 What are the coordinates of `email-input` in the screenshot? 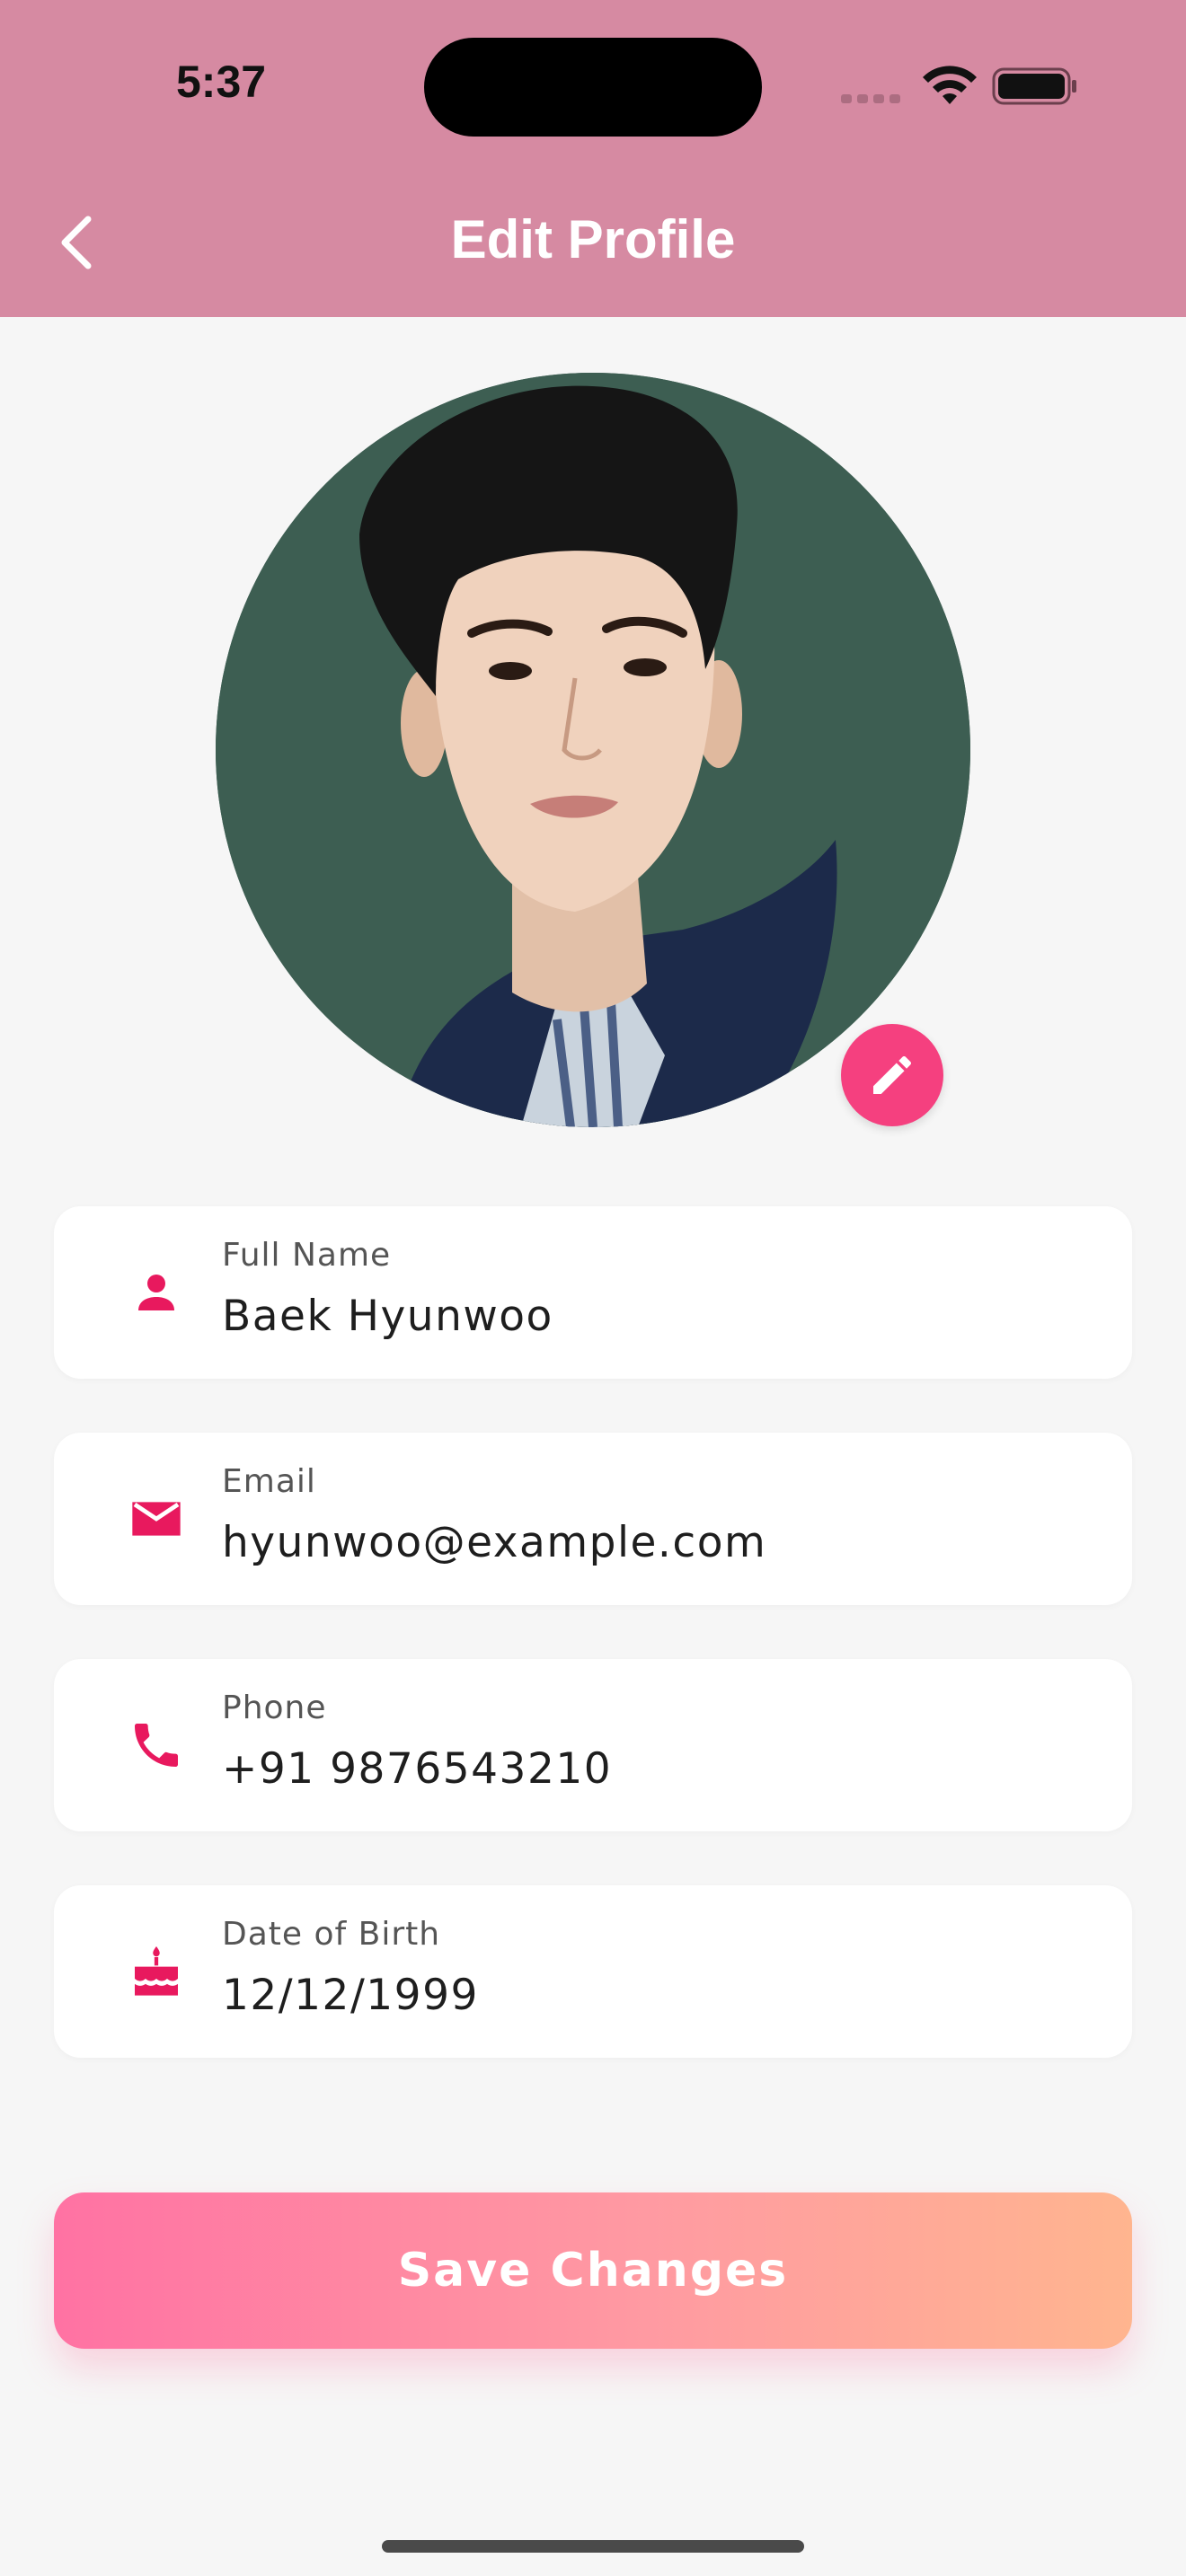 It's located at (662, 1542).